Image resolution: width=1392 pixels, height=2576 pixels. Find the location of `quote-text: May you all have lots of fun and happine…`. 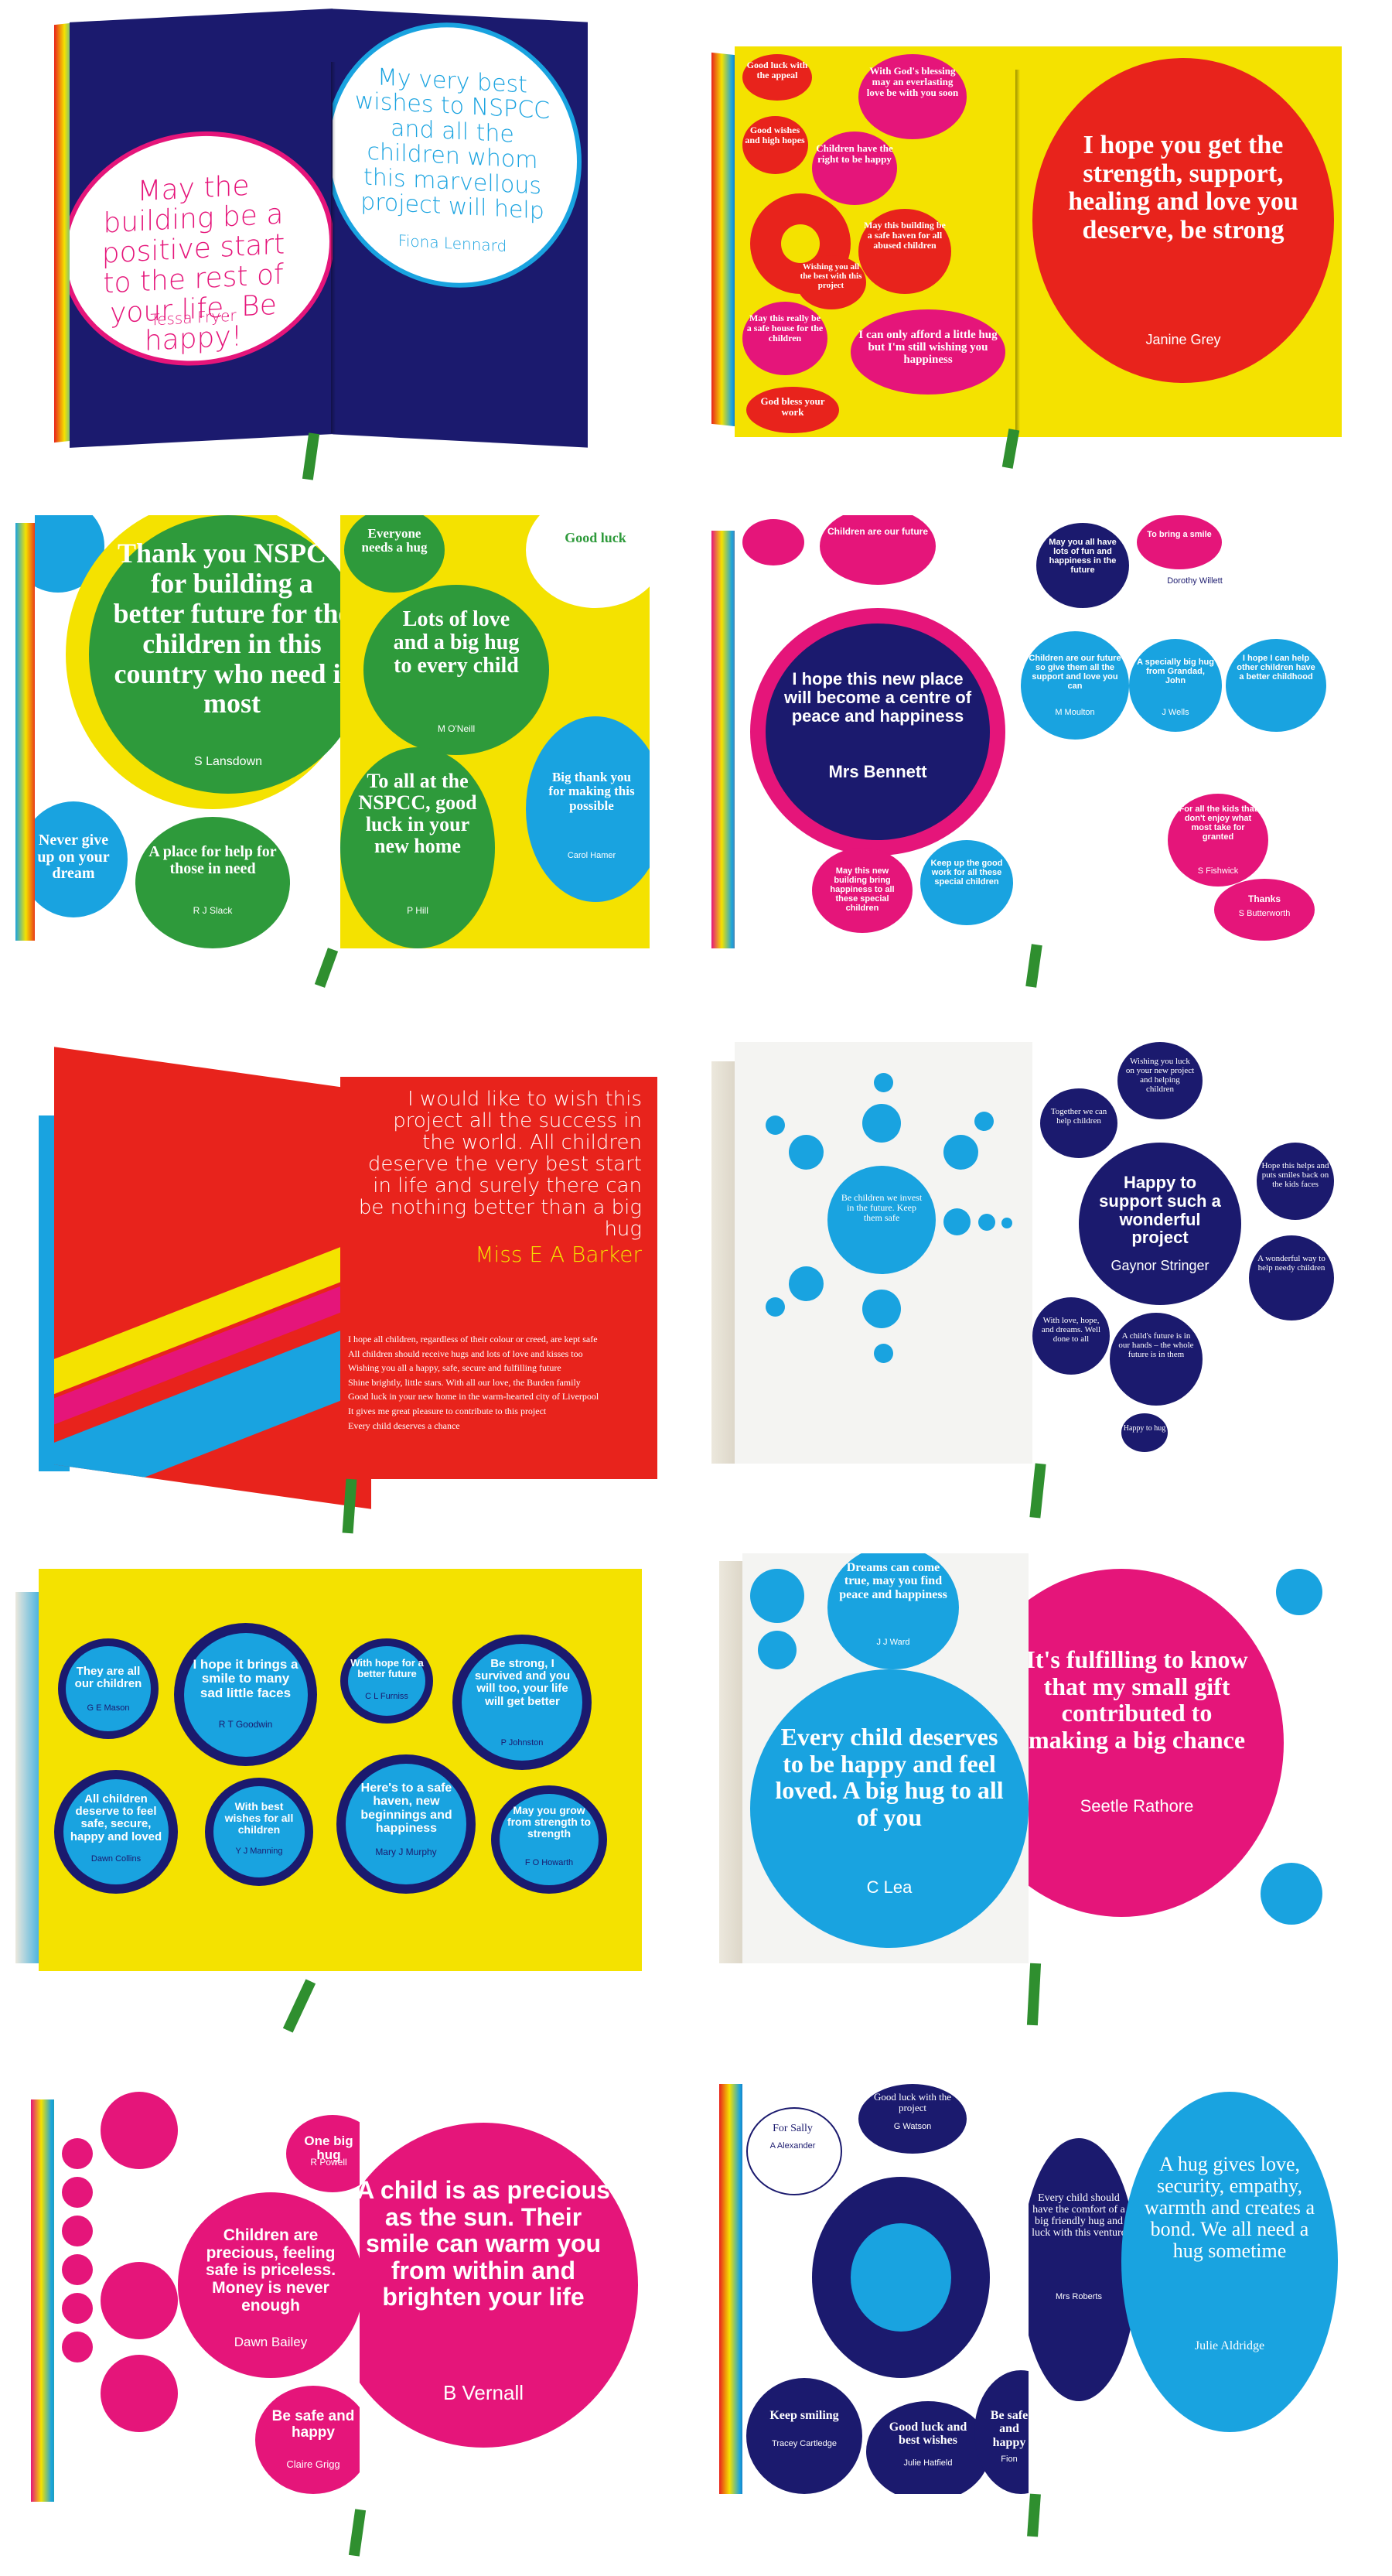

quote-text: May you all have lots of fun and happine… is located at coordinates (1083, 556).